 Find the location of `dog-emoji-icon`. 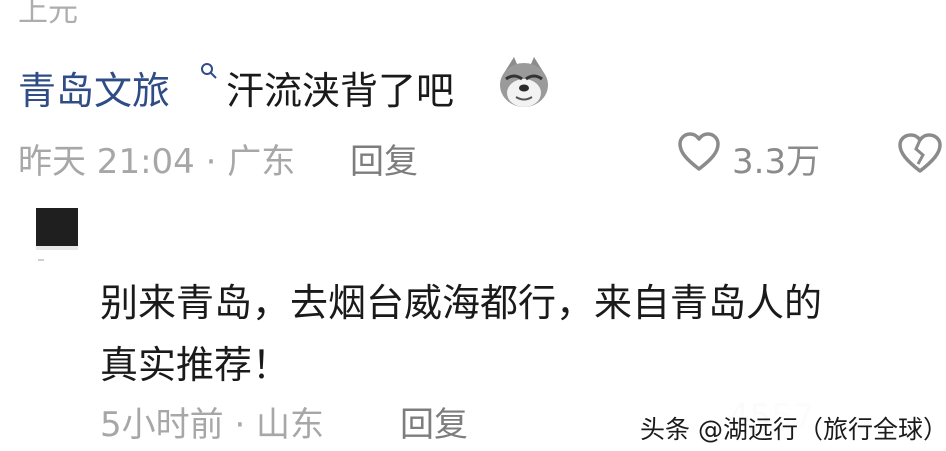

dog-emoji-icon is located at coordinates (524, 82).